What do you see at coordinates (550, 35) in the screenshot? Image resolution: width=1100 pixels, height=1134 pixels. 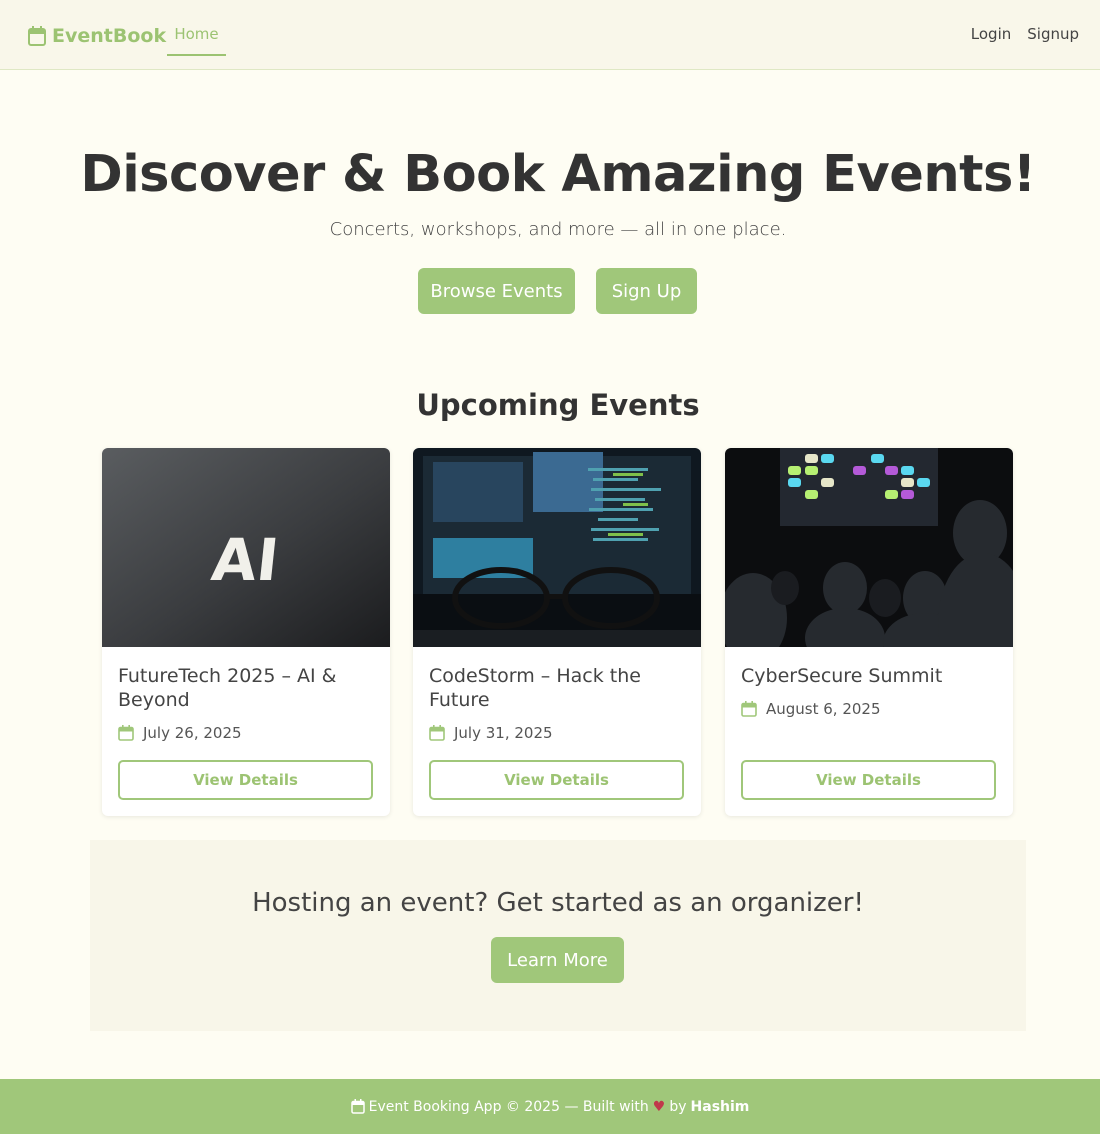 I see `navbar: EventBook Home Login Signup` at bounding box center [550, 35].